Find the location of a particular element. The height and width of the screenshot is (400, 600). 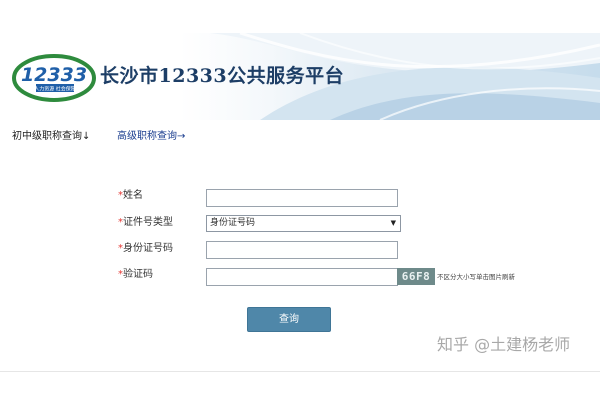

logo-12333: 12333 人力资源 社会保障 is located at coordinates (54, 78).